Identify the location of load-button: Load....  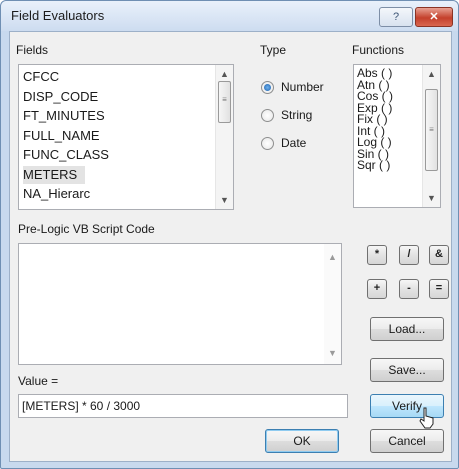
(407, 329).